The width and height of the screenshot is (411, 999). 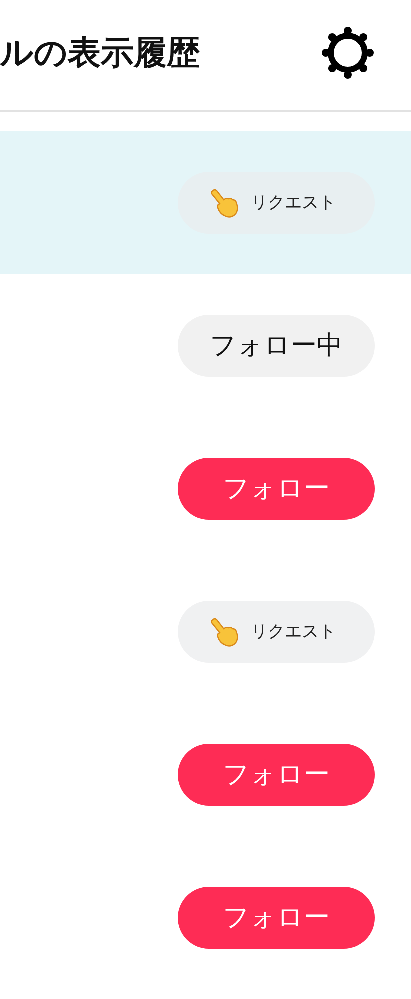 What do you see at coordinates (100, 53) in the screenshot?
I see `page-title: ルの表示履歴` at bounding box center [100, 53].